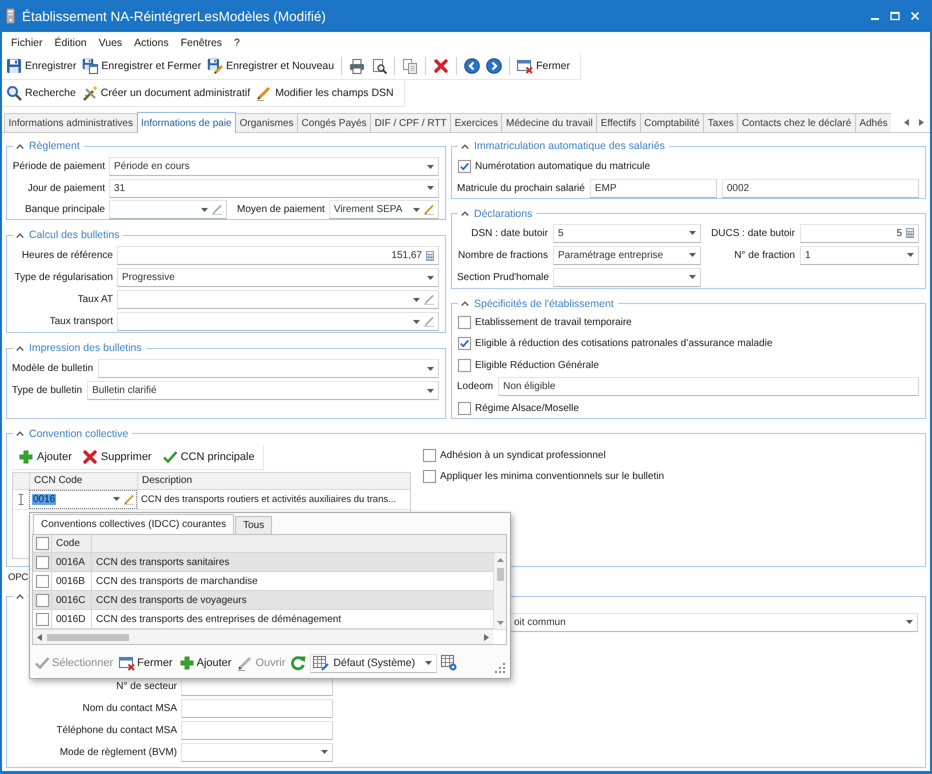 This screenshot has width=932, height=774. I want to click on main-ccn-button: CCN principale, so click(208, 456).